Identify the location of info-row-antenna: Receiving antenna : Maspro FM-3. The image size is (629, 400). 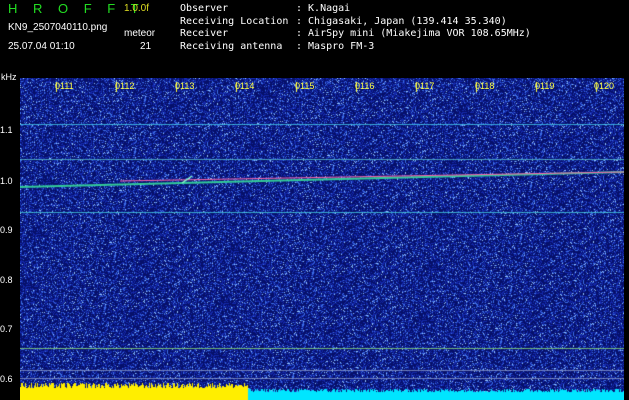
(355, 47).